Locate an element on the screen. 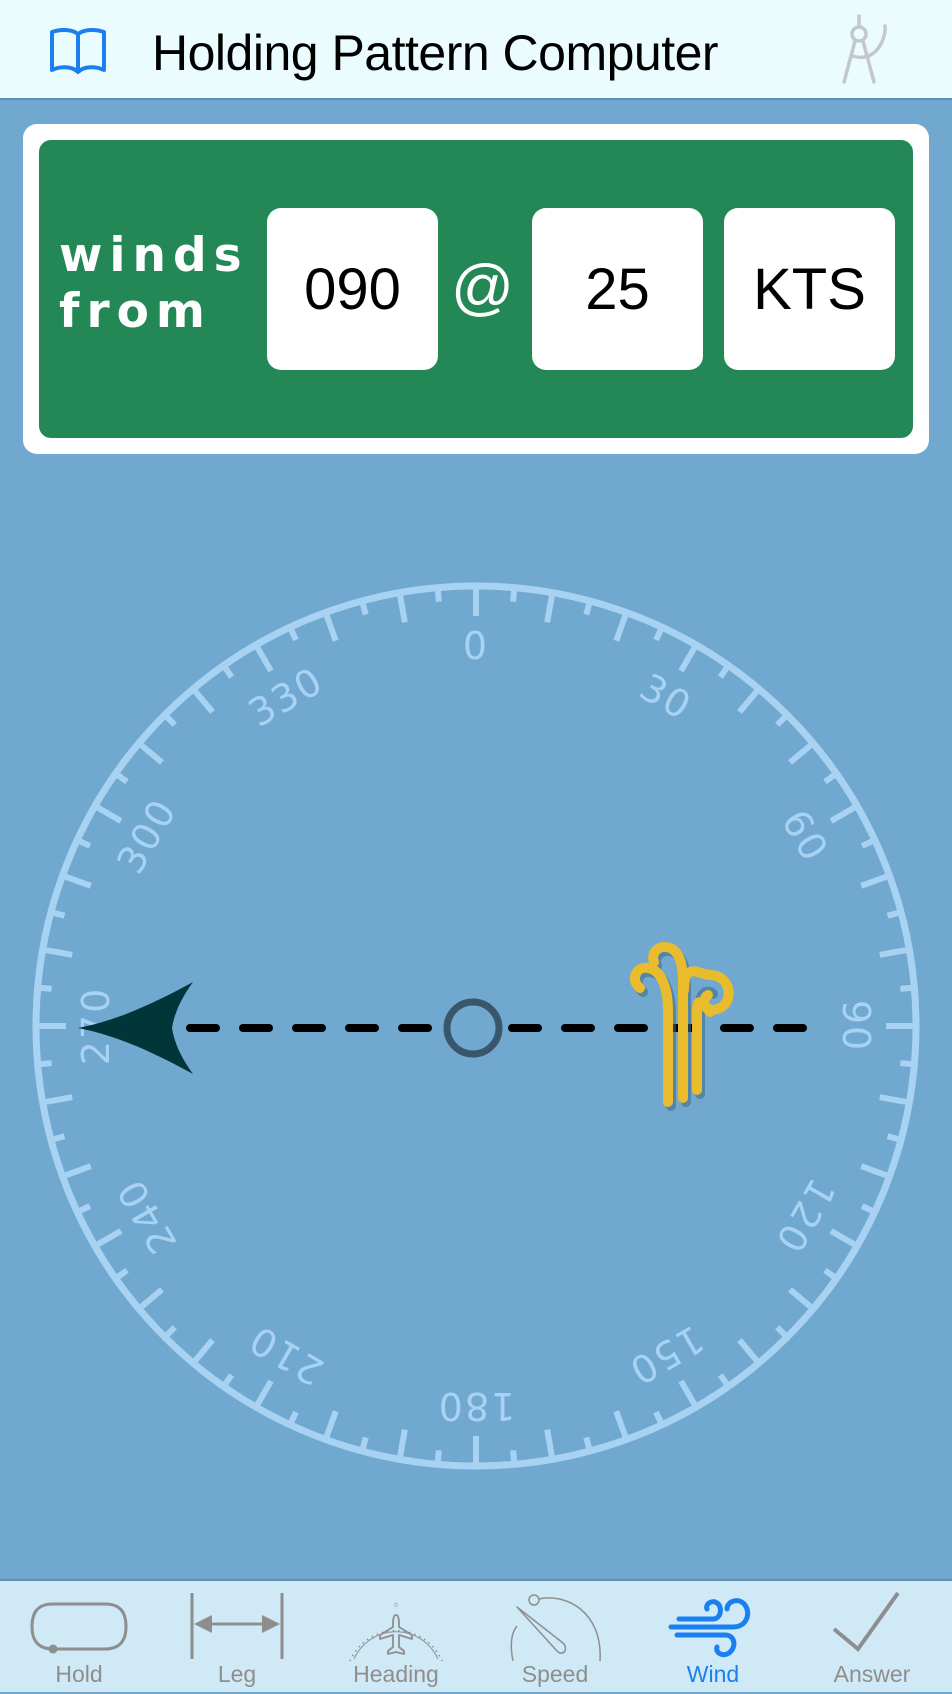 The image size is (952, 1694). tab-speed: Speed is located at coordinates (555, 1637).